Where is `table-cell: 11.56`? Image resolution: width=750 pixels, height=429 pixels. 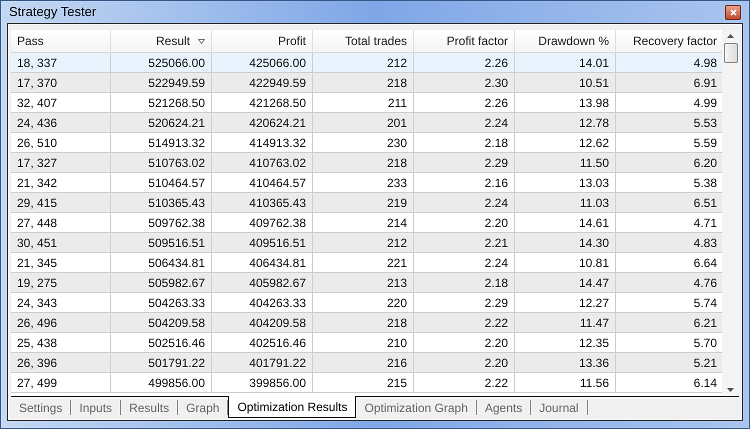 table-cell: 11.56 is located at coordinates (565, 382).